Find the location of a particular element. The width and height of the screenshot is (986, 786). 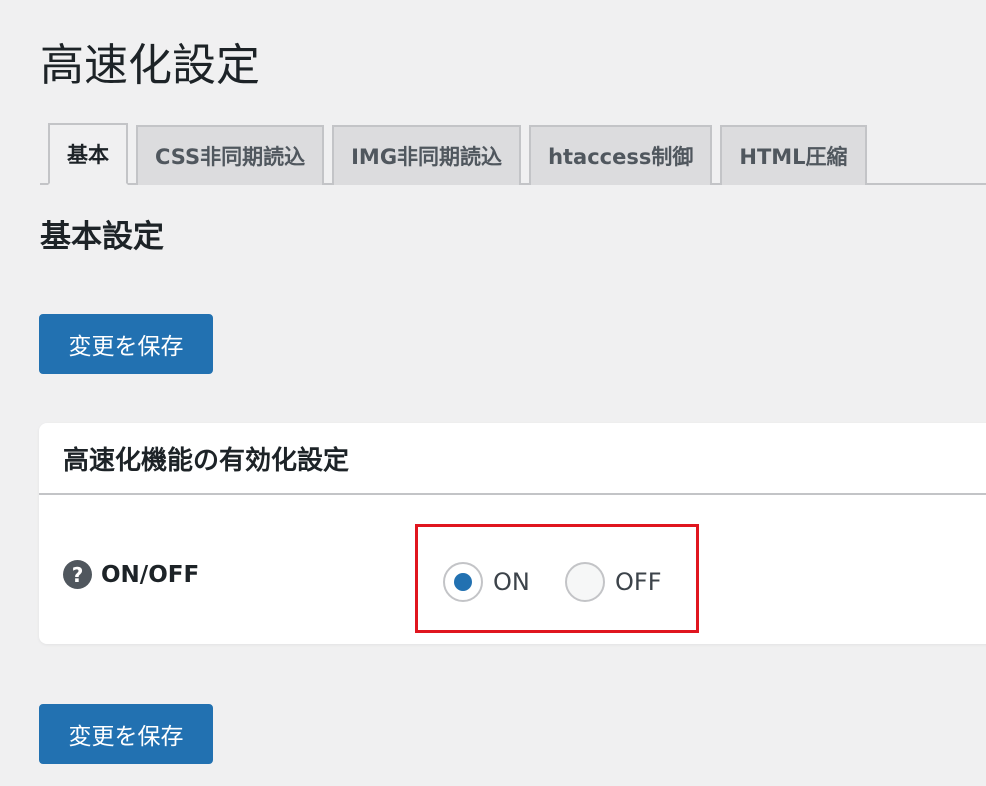

radio-selected-dot is located at coordinates (463, 582).